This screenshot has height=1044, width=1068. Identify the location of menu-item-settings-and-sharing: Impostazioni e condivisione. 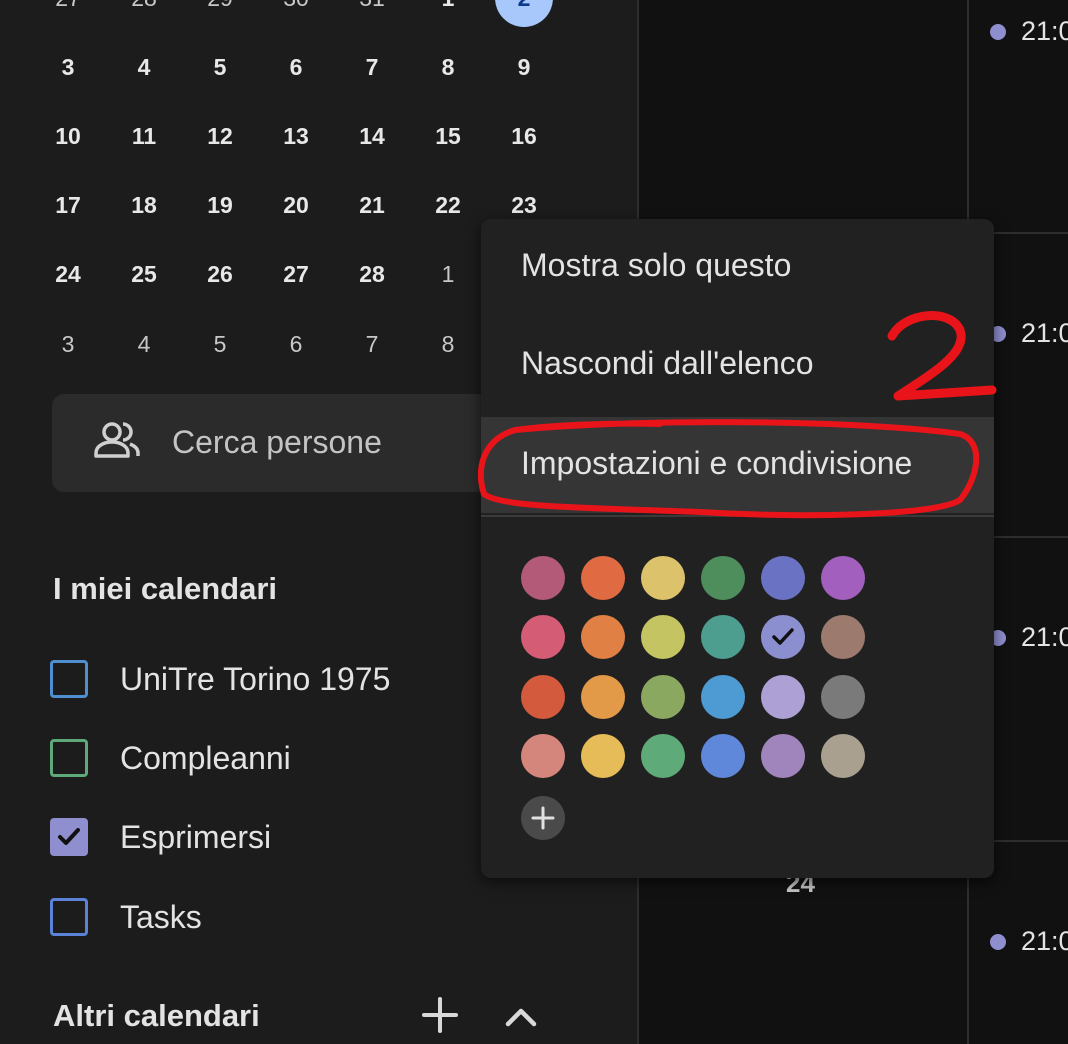
(737, 465).